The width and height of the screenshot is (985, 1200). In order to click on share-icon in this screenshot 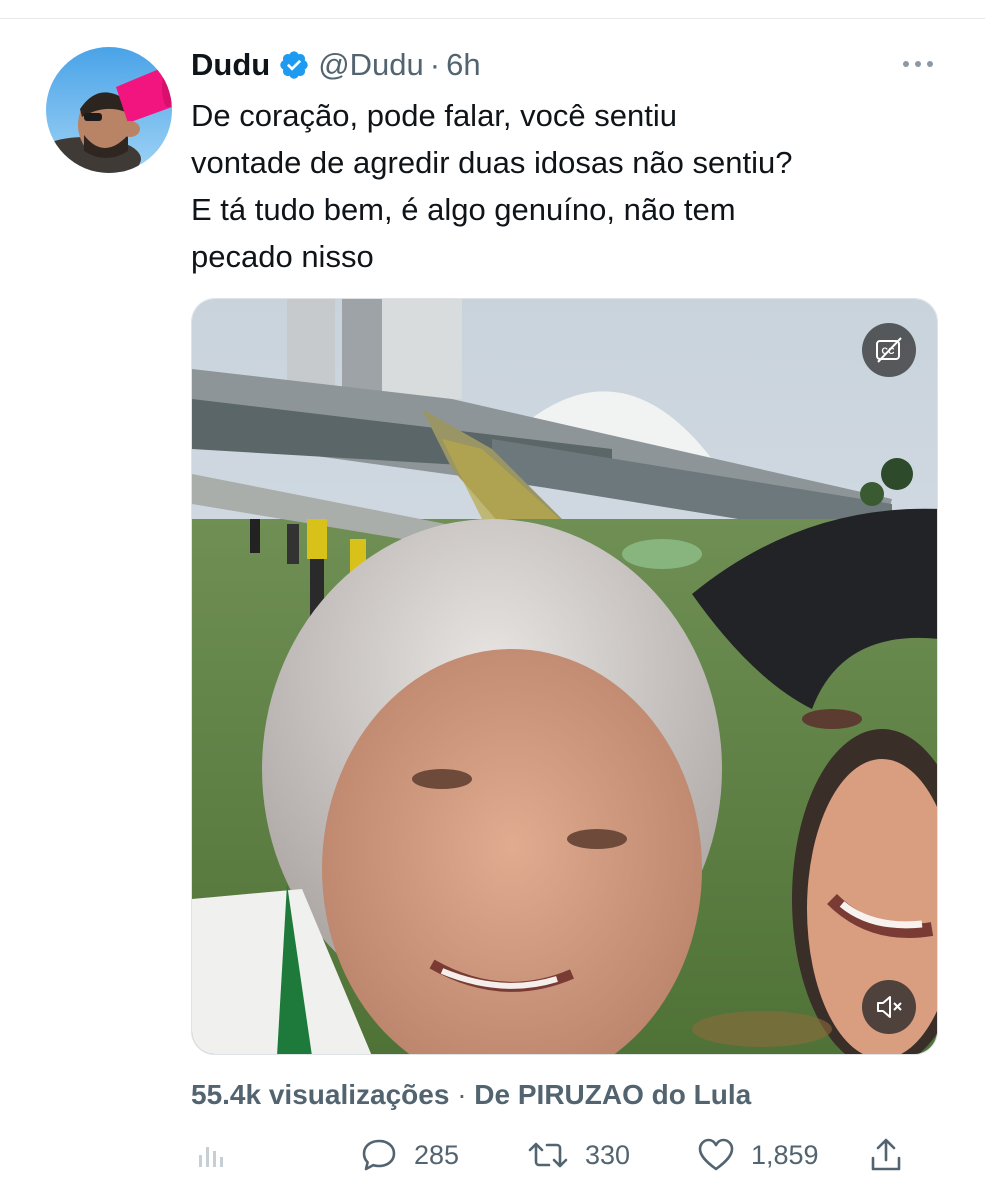, I will do `click(886, 1154)`.